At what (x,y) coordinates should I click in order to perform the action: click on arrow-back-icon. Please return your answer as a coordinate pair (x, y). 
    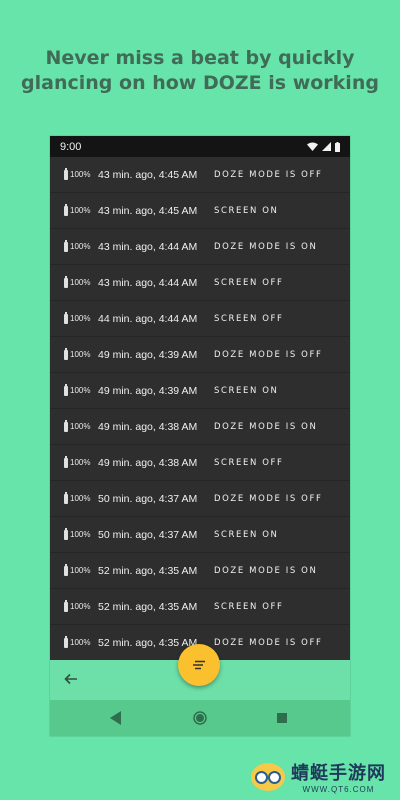
    Looking at the image, I should click on (71, 679).